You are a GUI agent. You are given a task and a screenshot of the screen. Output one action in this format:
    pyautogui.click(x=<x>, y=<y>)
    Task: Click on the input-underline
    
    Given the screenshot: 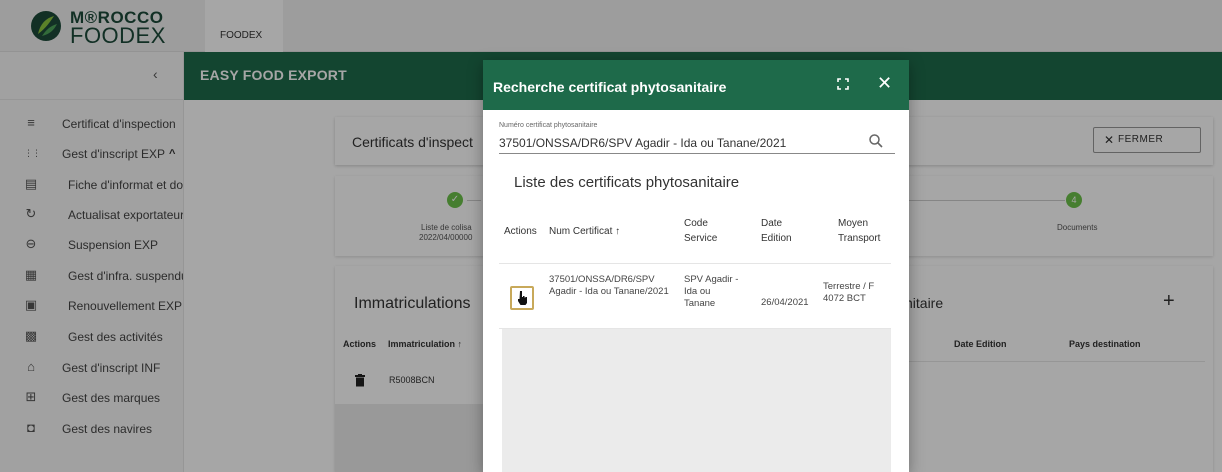 What is the action you would take?
    pyautogui.click(x=697, y=153)
    